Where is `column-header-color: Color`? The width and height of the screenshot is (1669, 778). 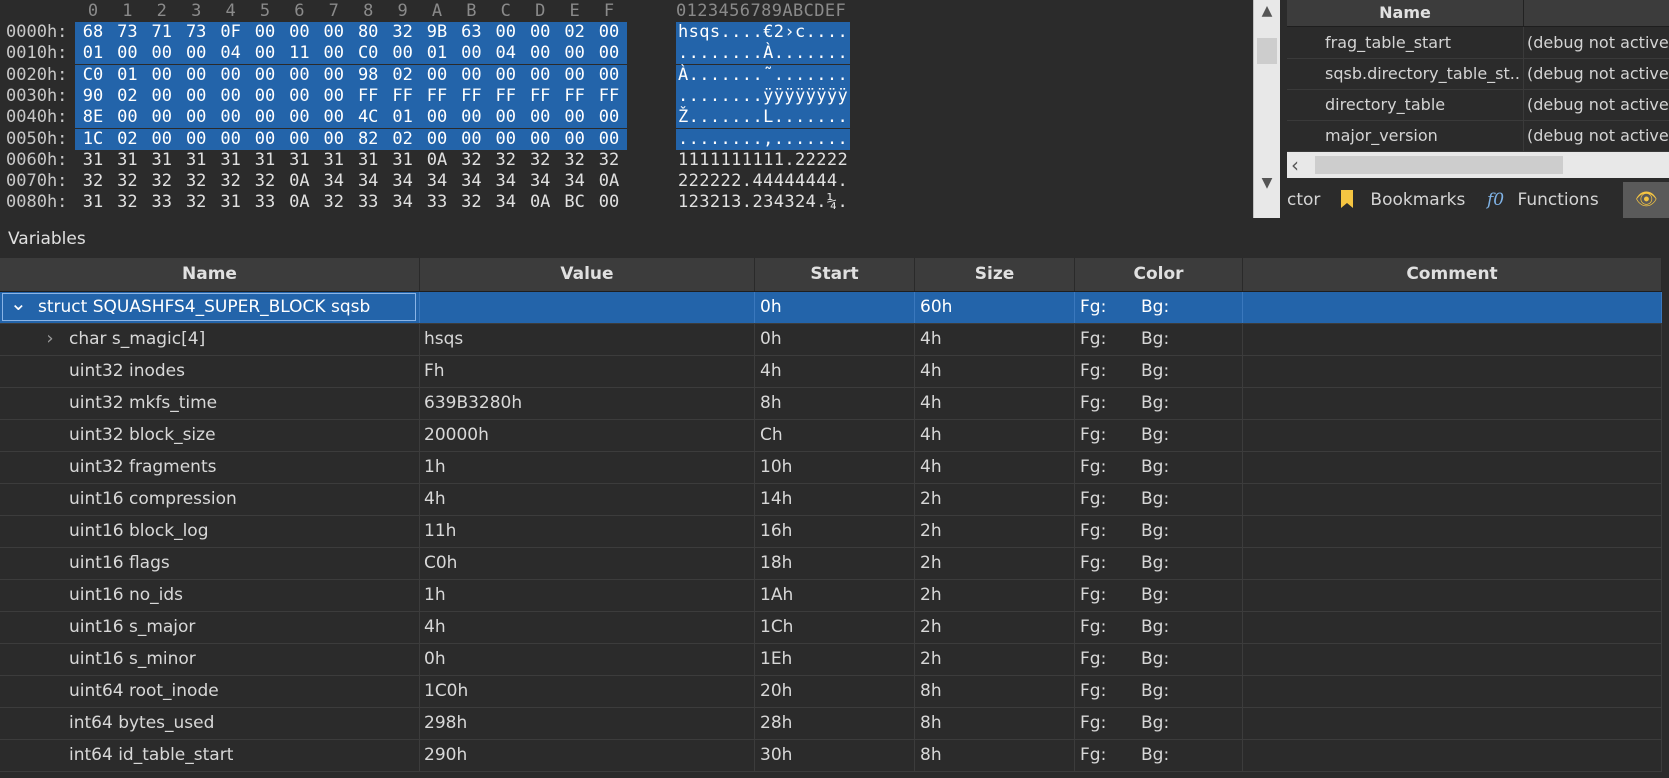 column-header-color: Color is located at coordinates (1159, 274).